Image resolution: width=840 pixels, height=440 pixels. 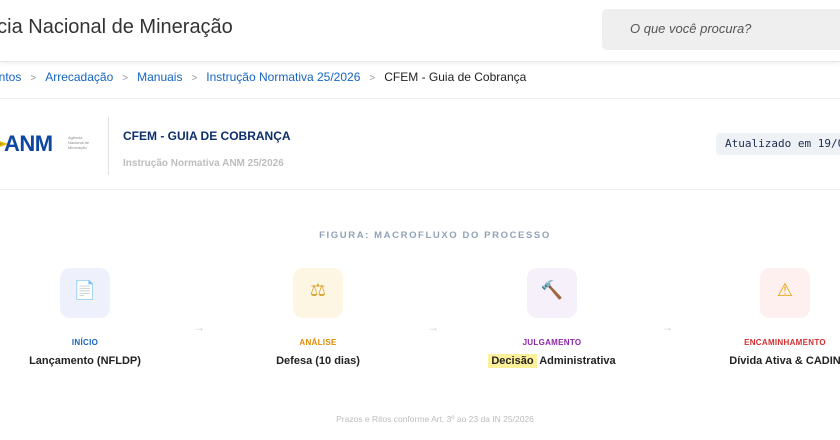 I want to click on search-placeholder: O que você procura?, so click(x=691, y=28).